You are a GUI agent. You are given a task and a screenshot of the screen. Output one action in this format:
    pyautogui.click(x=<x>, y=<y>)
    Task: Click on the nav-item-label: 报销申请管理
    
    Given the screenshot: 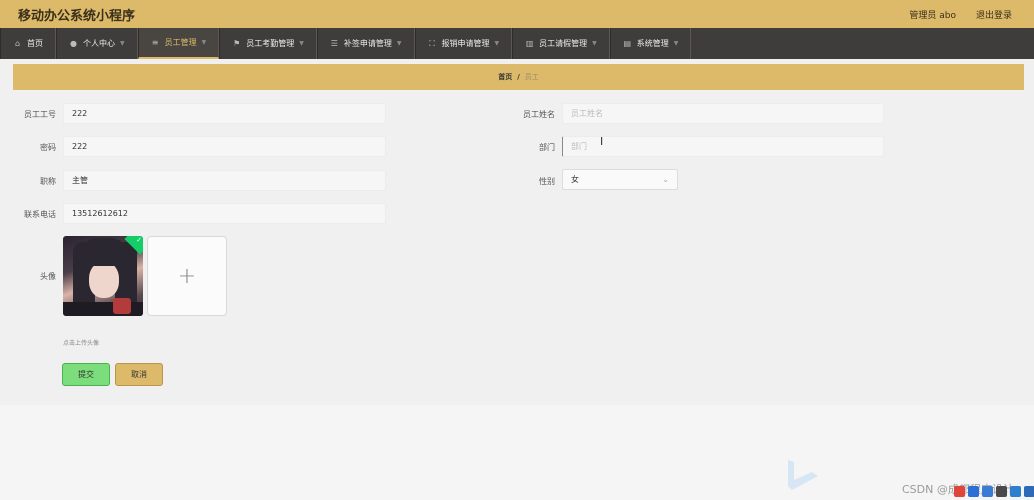 What is the action you would take?
    pyautogui.click(x=465, y=43)
    